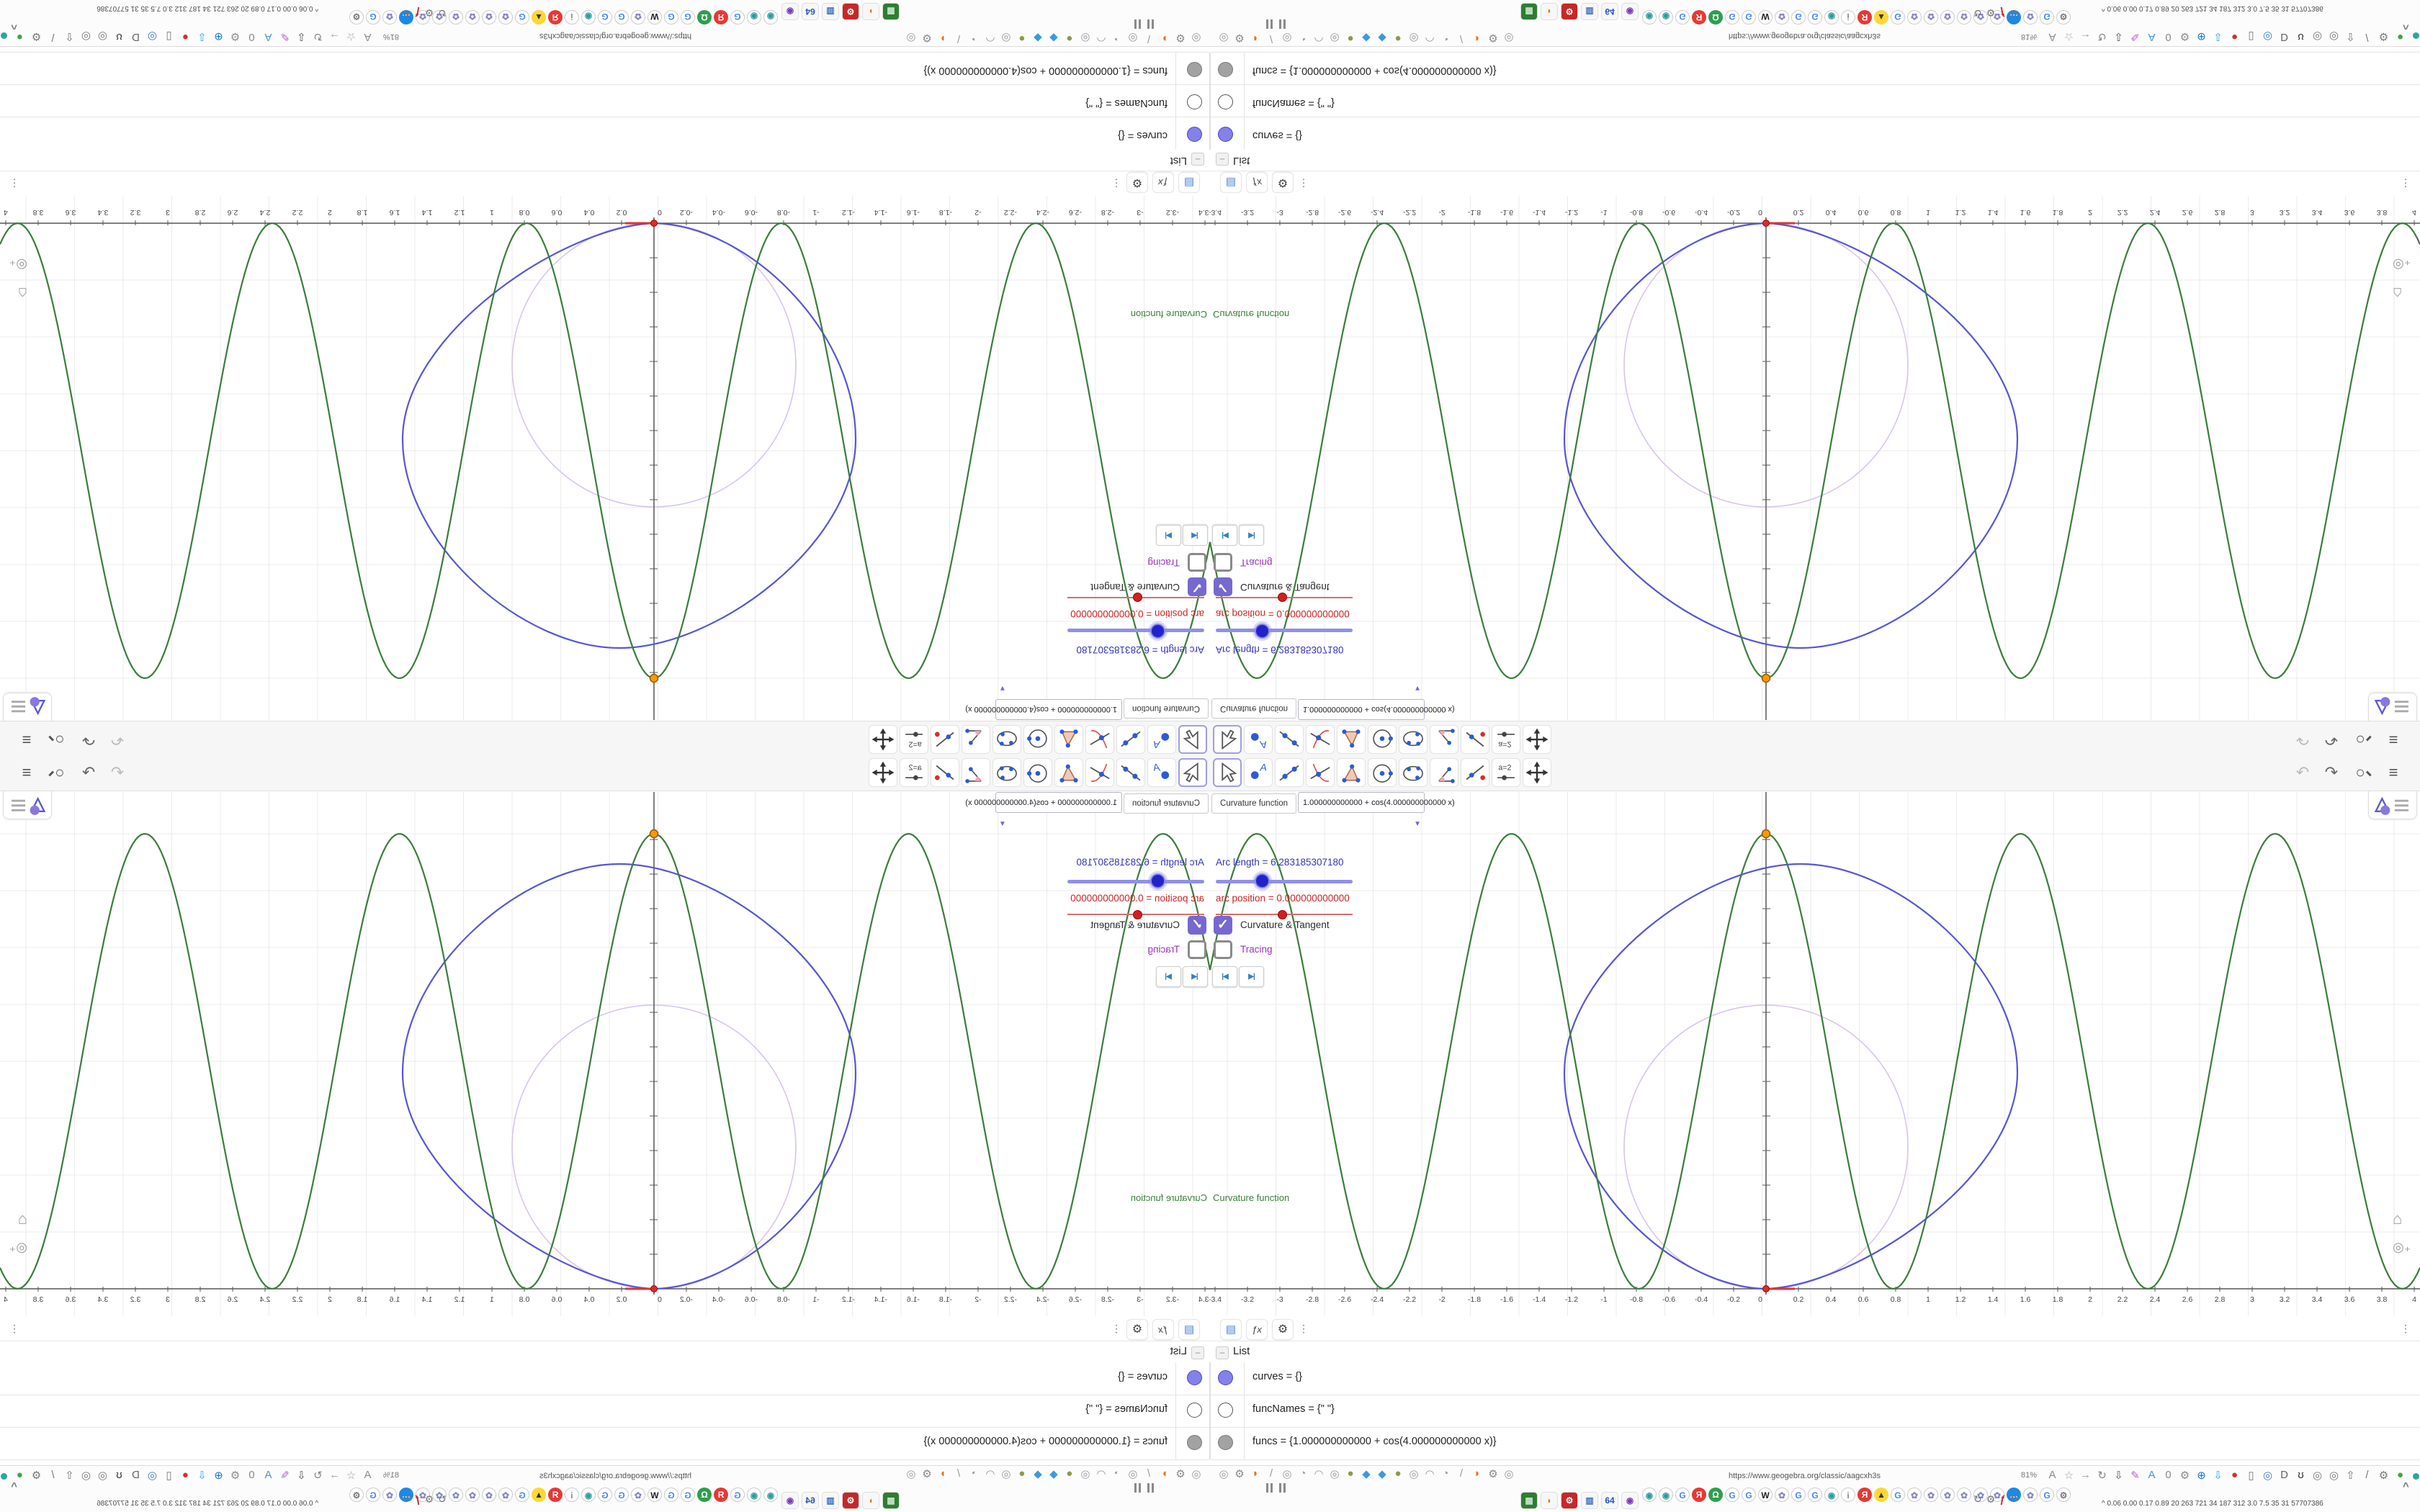  I want to click on wrench-icon: /, so click(1271, 1473).